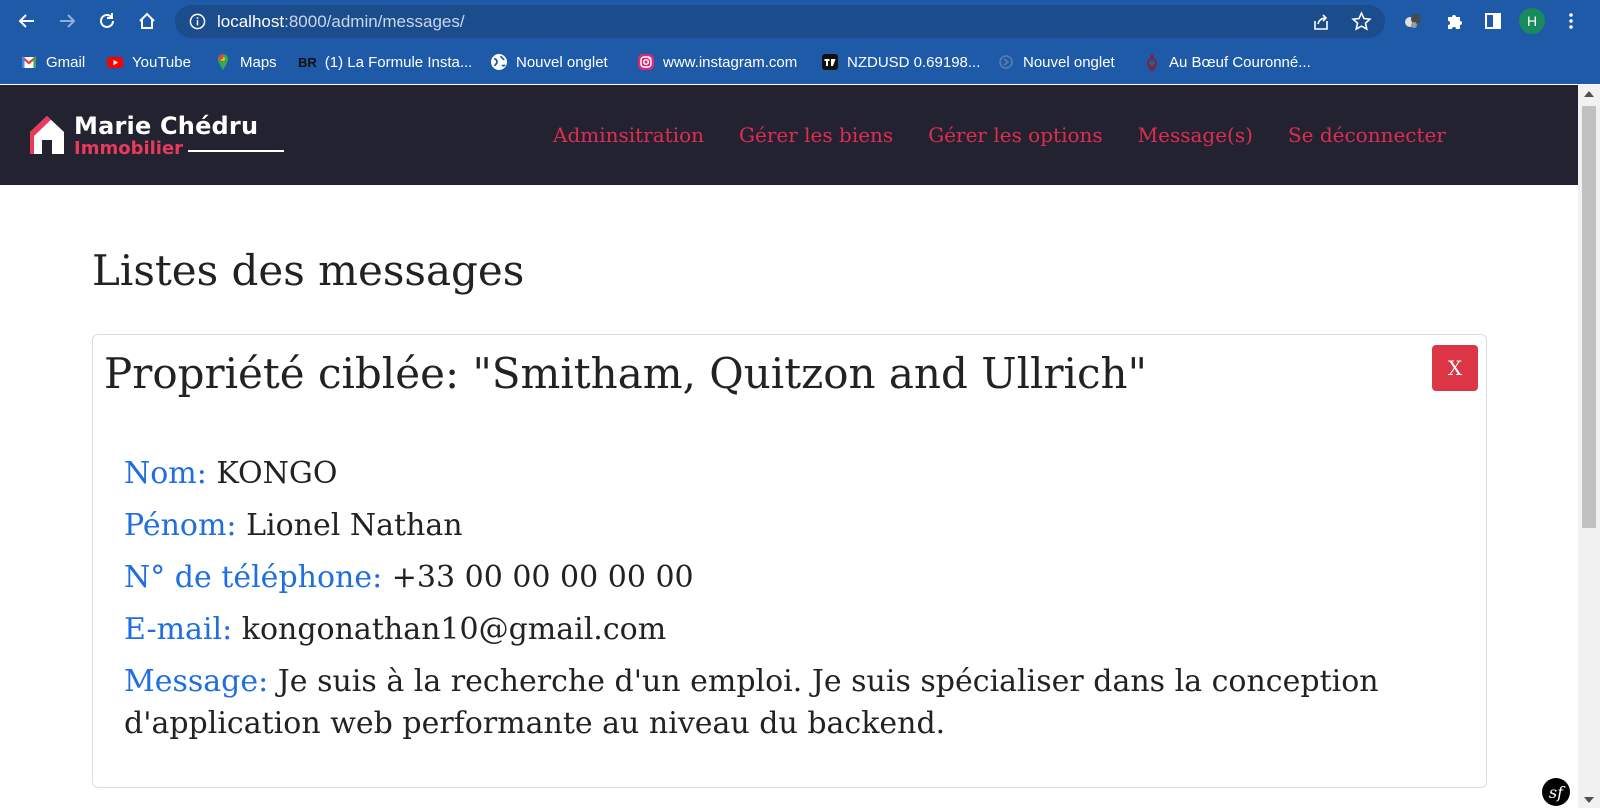 The height and width of the screenshot is (808, 1600). I want to click on profile-avatar: H, so click(1532, 21).